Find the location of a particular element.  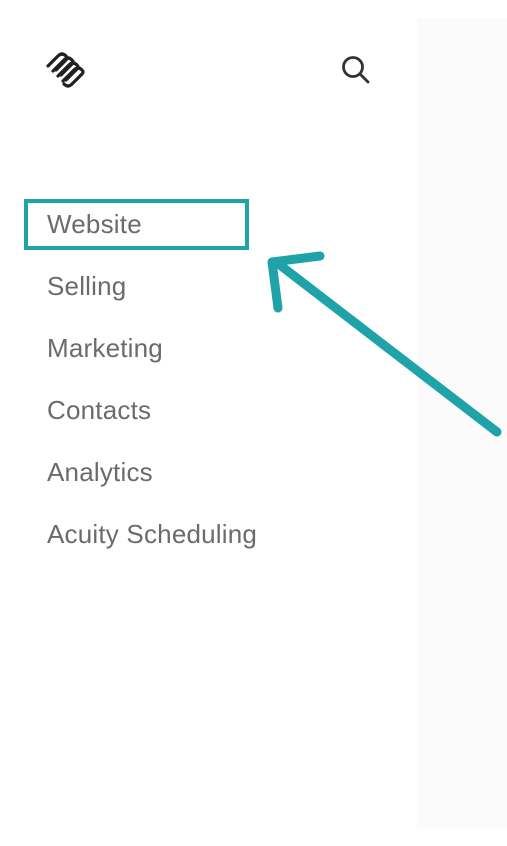

sidebar-item-acuity-scheduling: Acuity Scheduling is located at coordinates (152, 544).